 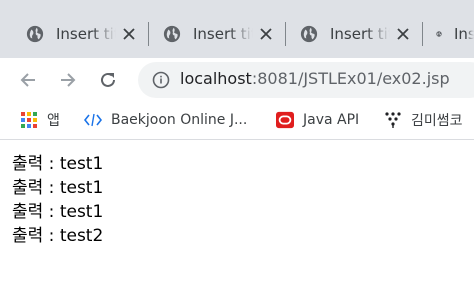 What do you see at coordinates (40, 120) in the screenshot?
I see `bookmark-apps: 앱` at bounding box center [40, 120].